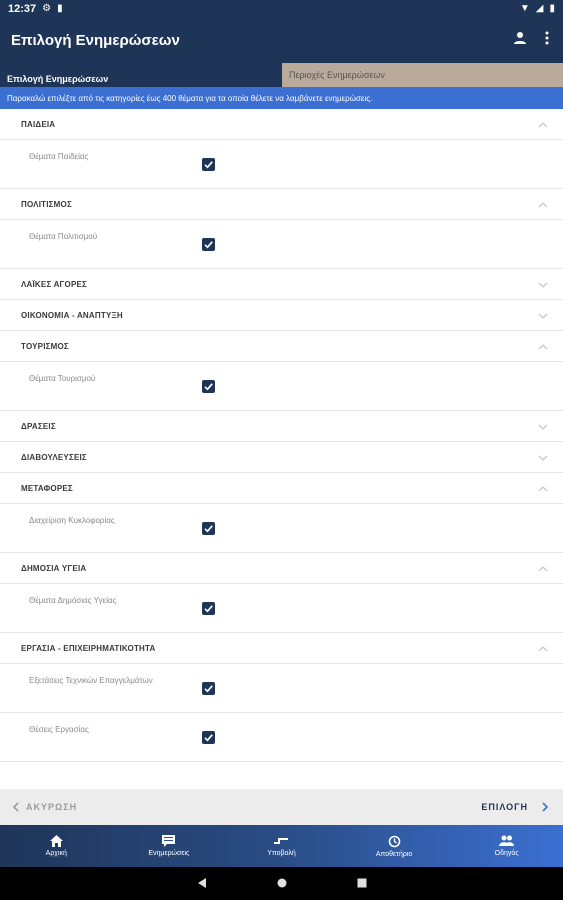  What do you see at coordinates (545, 807) in the screenshot?
I see `chevron-right-icon` at bounding box center [545, 807].